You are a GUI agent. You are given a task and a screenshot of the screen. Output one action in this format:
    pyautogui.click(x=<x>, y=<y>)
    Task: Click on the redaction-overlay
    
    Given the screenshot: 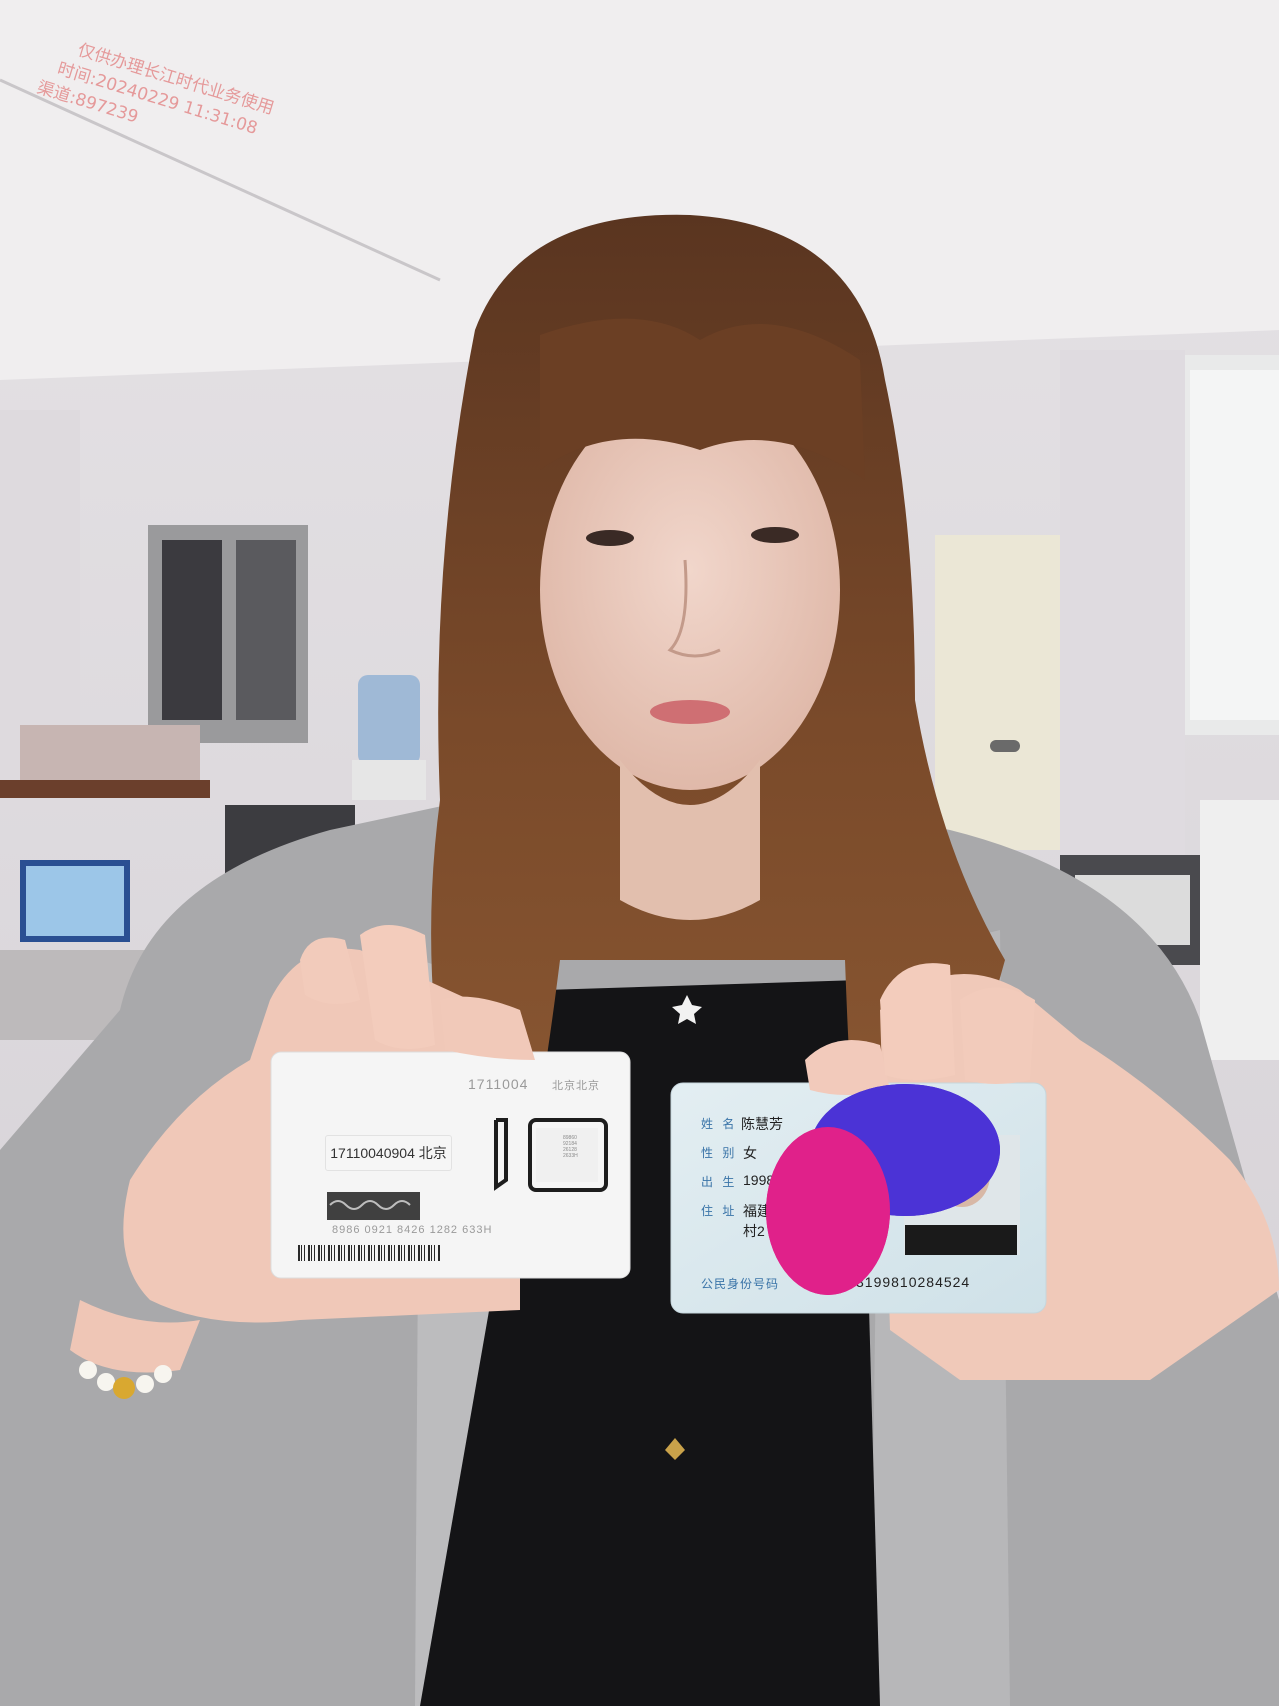 What is the action you would take?
    pyautogui.click(x=883, y=1189)
    